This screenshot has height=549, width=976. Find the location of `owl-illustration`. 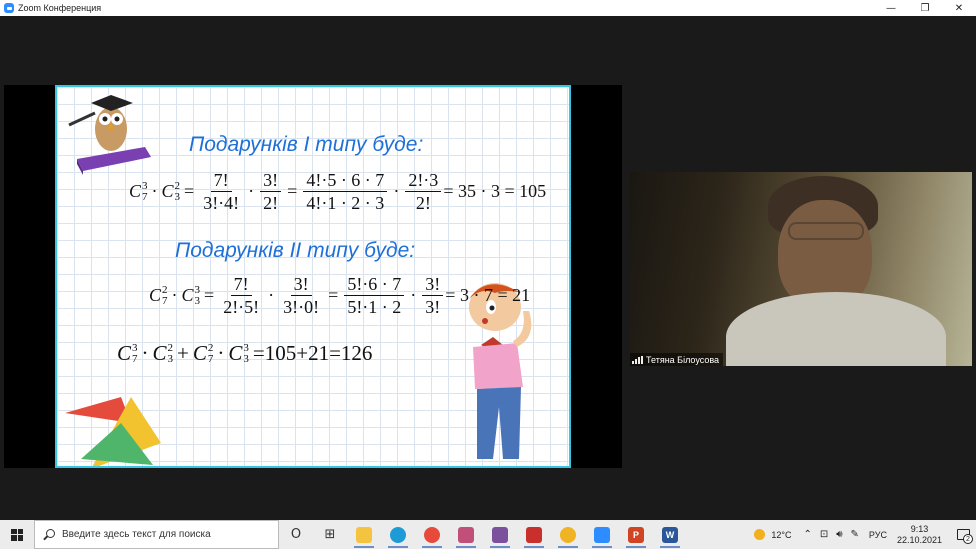

owl-illustration is located at coordinates (109, 135).